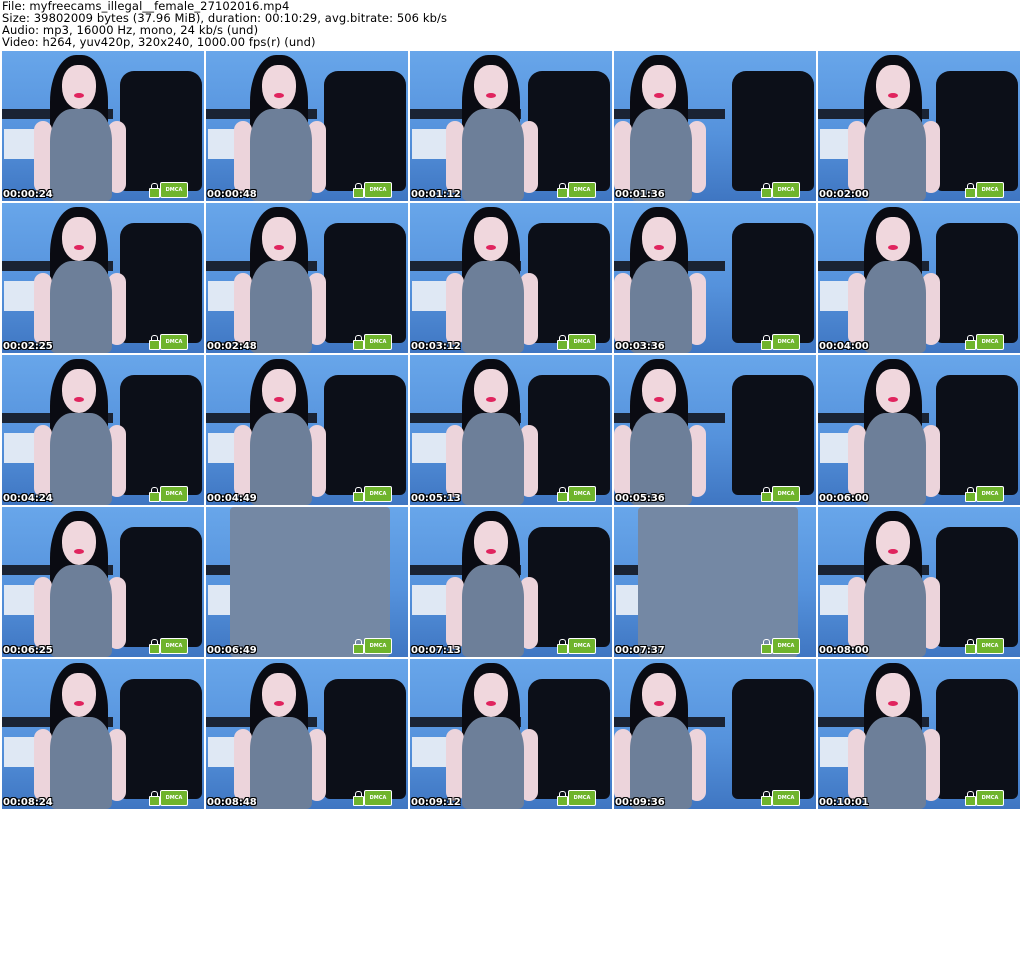  What do you see at coordinates (844, 346) in the screenshot?
I see `timestamp-label: 00:04:00` at bounding box center [844, 346].